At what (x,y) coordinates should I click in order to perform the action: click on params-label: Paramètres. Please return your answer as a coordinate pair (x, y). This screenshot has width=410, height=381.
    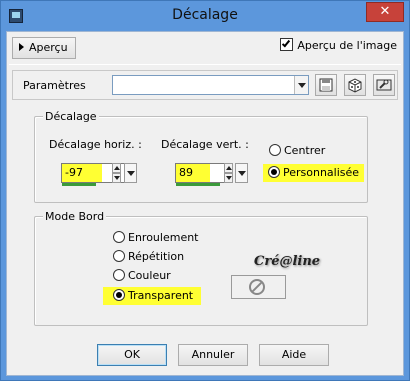
    Looking at the image, I should click on (54, 85).